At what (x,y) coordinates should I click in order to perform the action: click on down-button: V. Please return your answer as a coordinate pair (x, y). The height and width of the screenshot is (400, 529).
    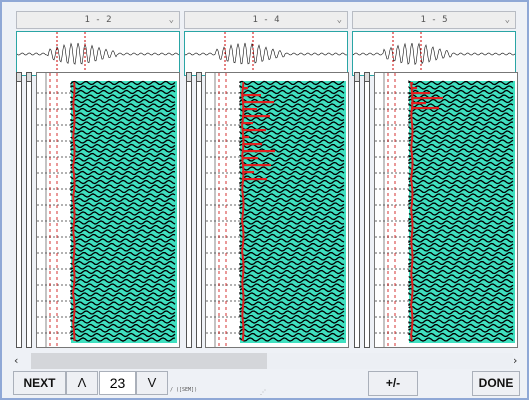
    Looking at the image, I should click on (152, 383).